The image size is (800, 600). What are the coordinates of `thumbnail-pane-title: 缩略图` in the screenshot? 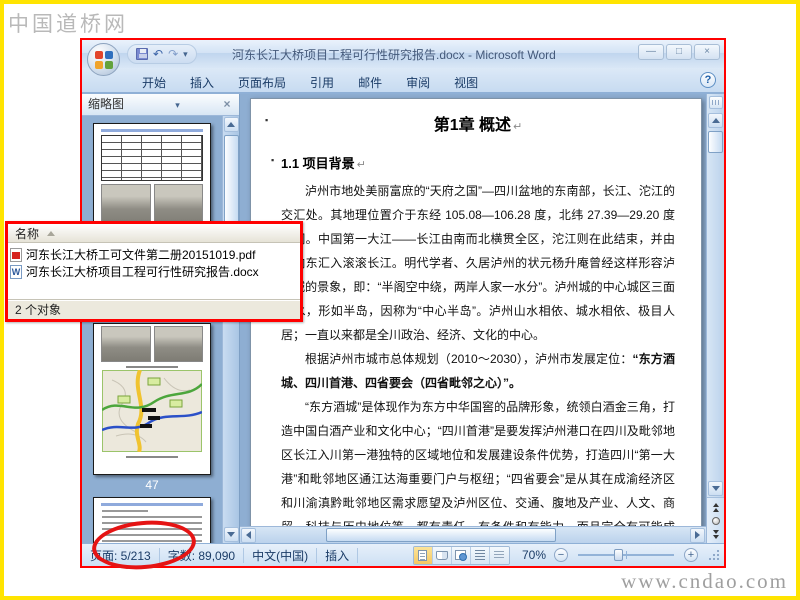 It's located at (106, 104).